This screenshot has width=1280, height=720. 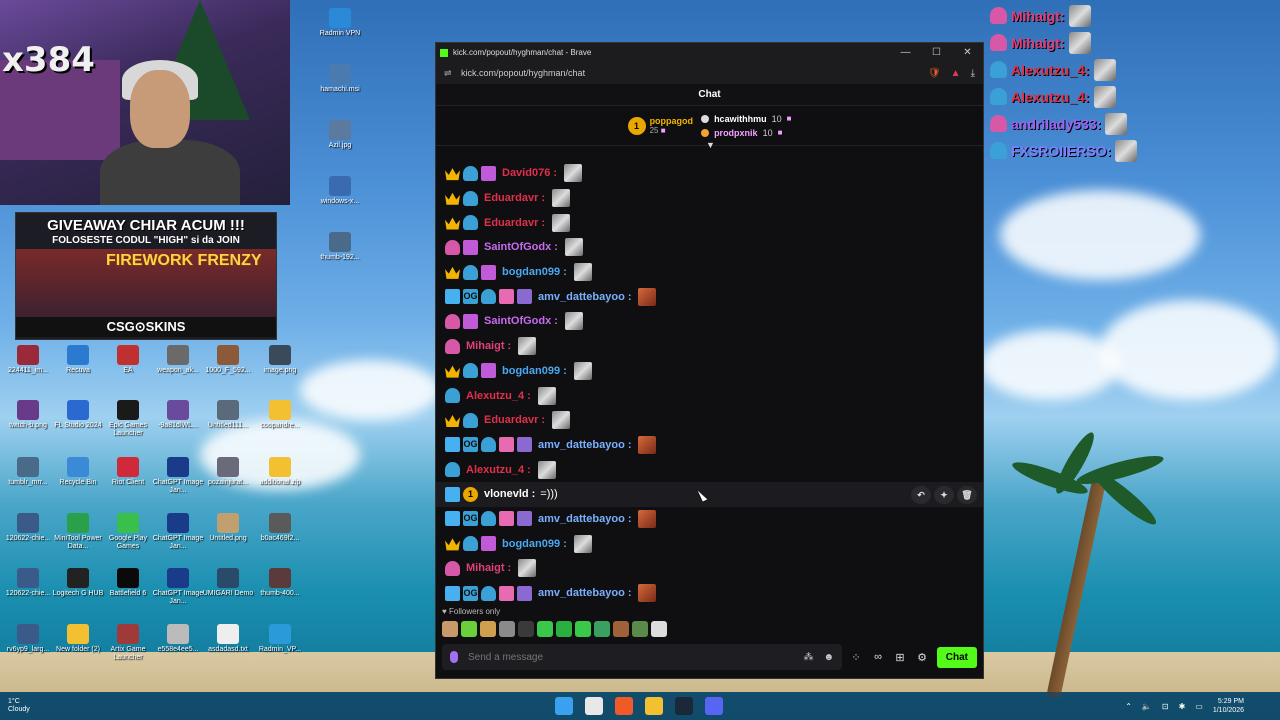 What do you see at coordinates (905, 52) in the screenshot?
I see `minimize-icon: —` at bounding box center [905, 52].